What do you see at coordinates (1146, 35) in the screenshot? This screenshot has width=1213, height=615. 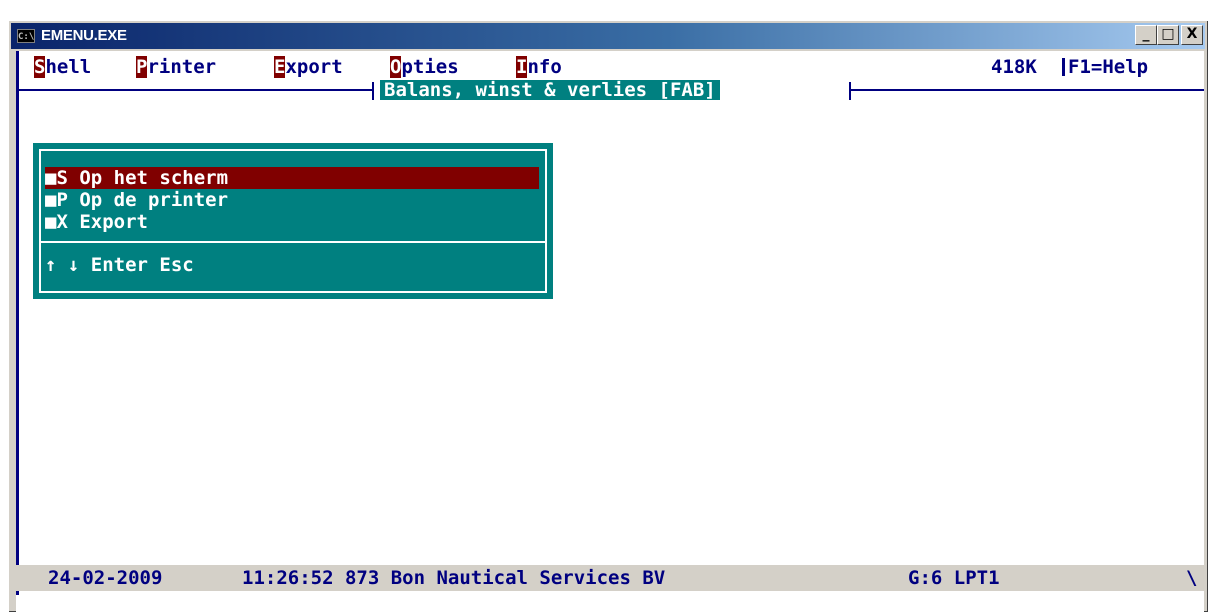 I see `minimize-button: _` at bounding box center [1146, 35].